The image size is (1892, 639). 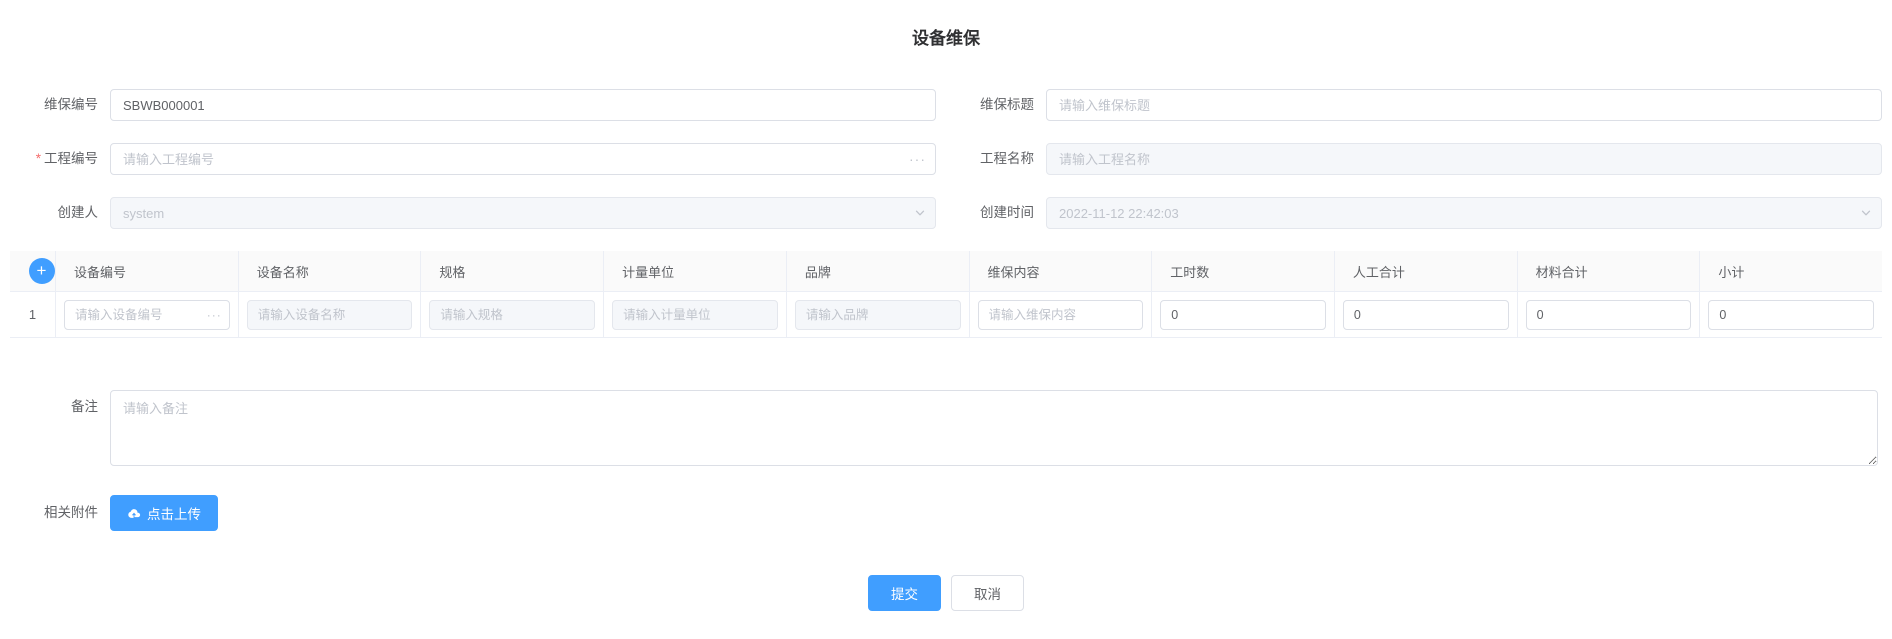 I want to click on cancel-button: 取消, so click(x=987, y=593).